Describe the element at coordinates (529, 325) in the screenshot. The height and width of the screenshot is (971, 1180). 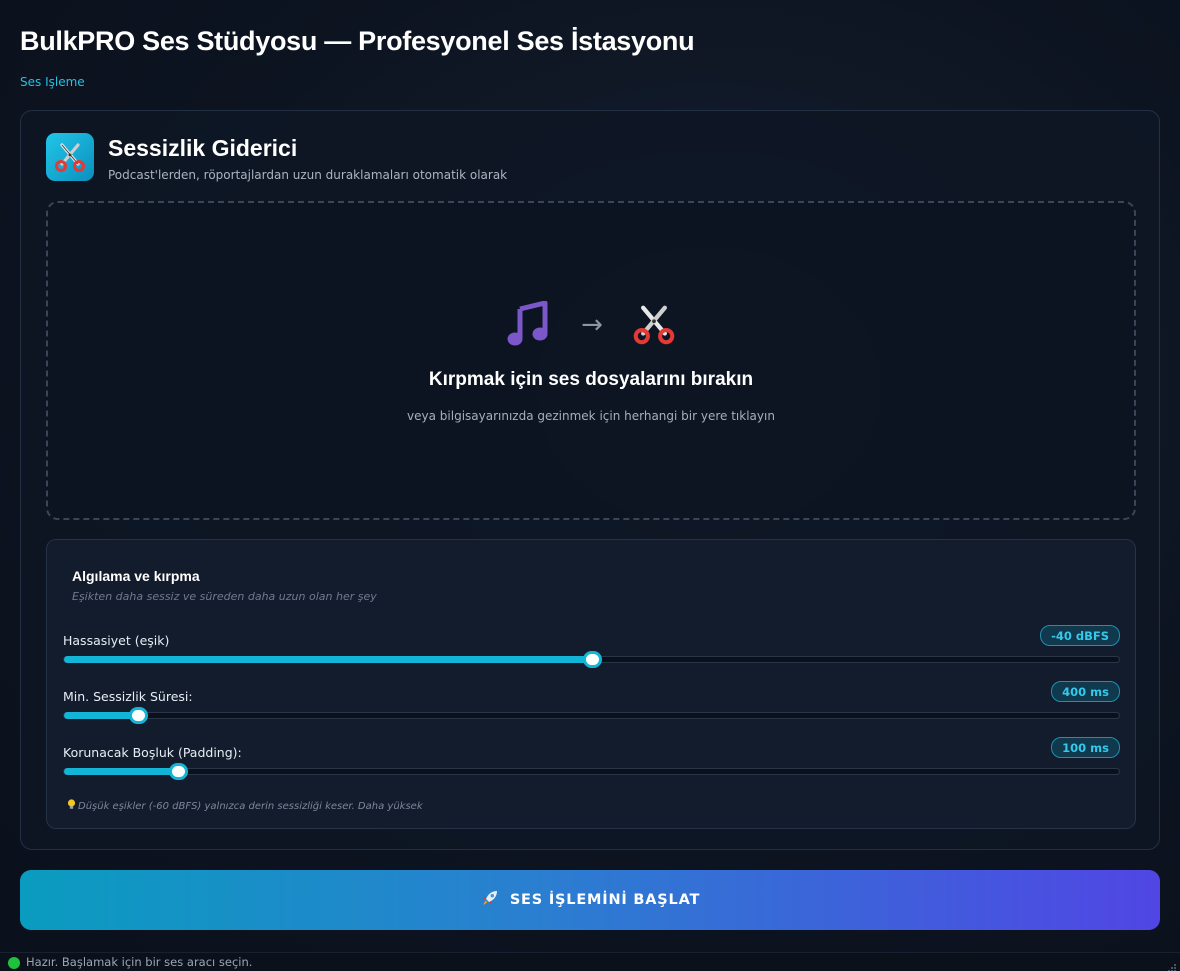
I see `music-note-icon` at that location.